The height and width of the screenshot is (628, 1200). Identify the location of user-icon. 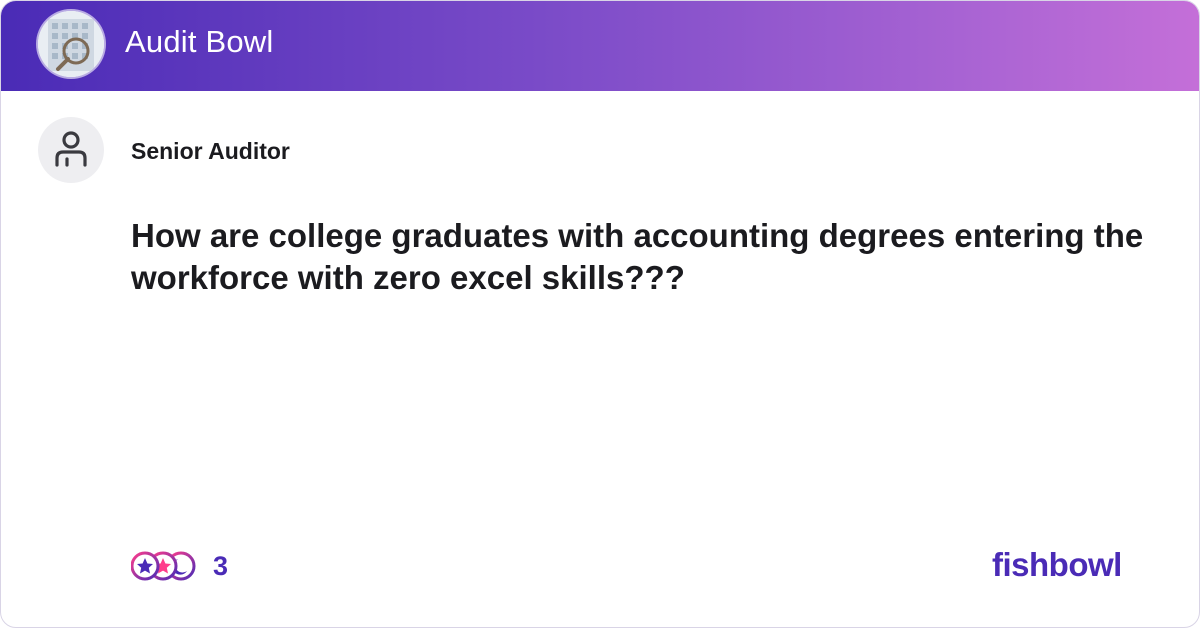
(71, 149).